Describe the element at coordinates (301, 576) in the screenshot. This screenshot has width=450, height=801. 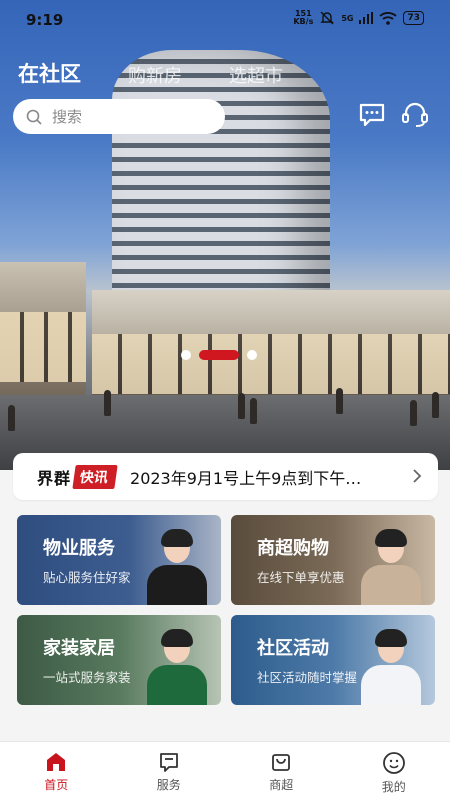
I see `service-card-subtitle: 在线下单享优惠` at that location.